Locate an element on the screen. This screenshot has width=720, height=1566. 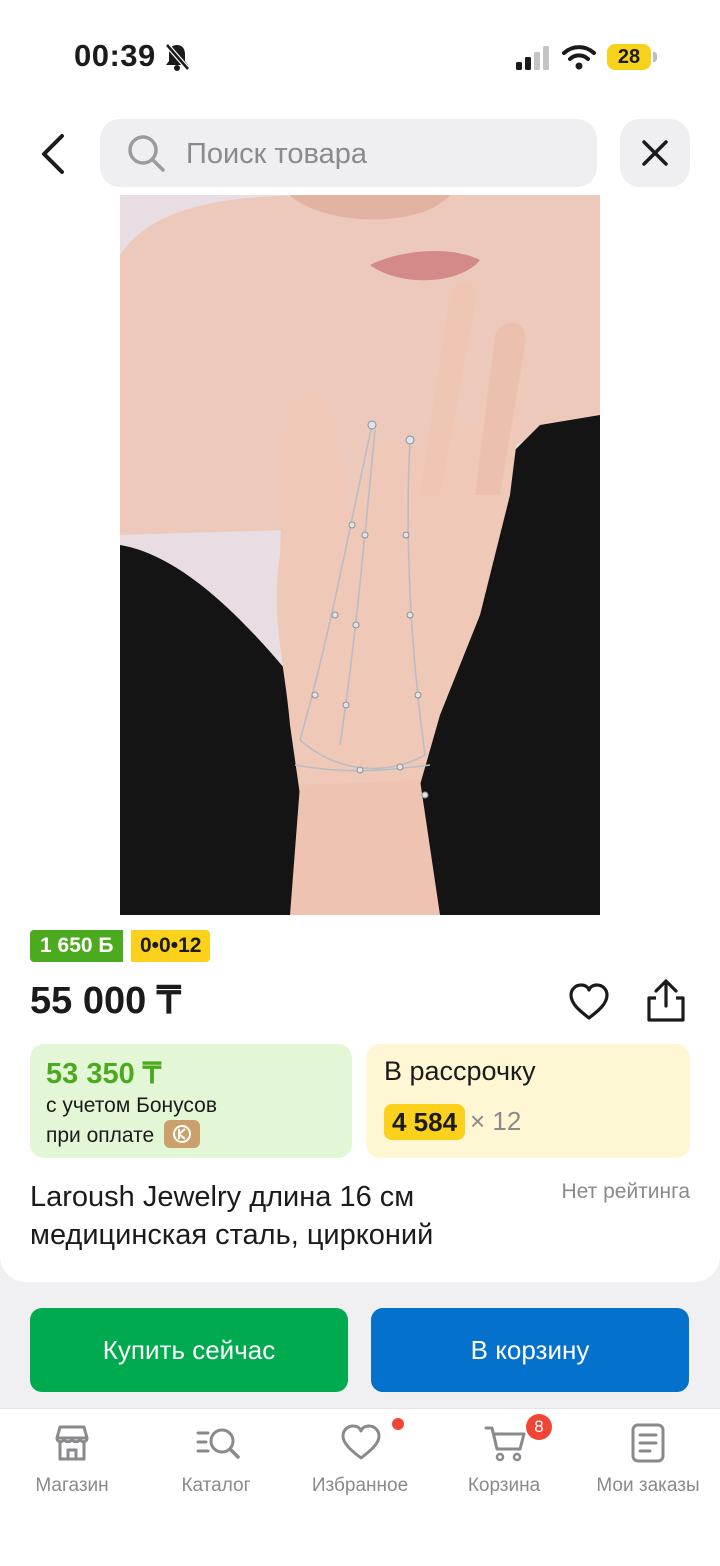
installment-title: В рассрочку is located at coordinates (460, 1071).